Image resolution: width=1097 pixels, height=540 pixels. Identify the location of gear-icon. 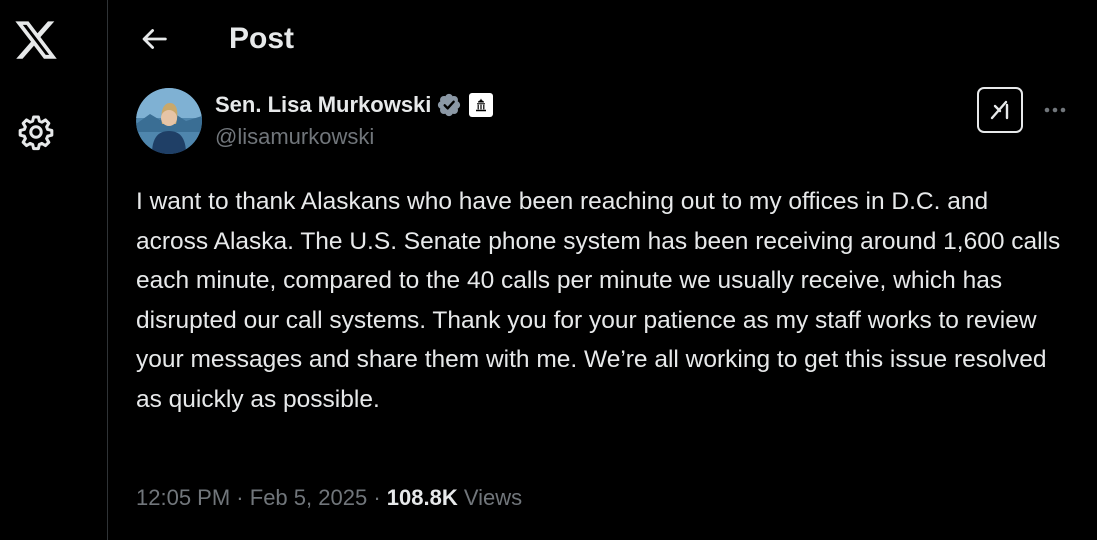
(36, 132).